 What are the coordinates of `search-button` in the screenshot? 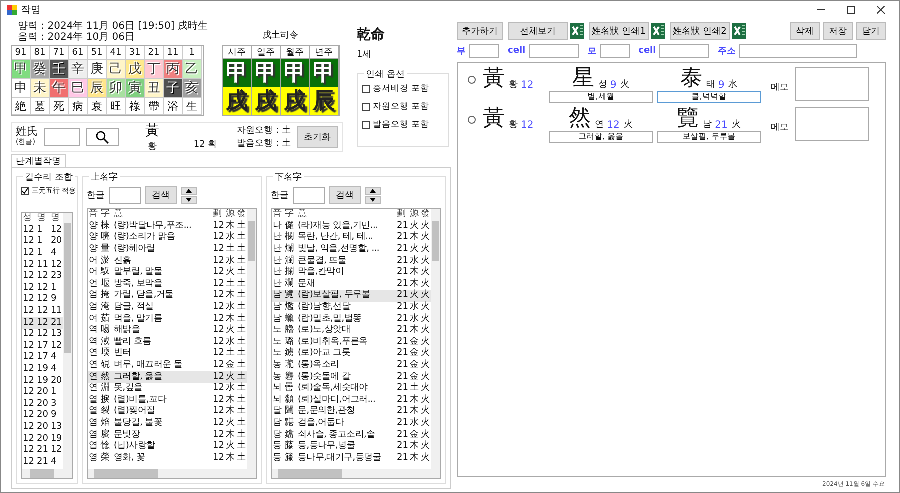 It's located at (103, 137).